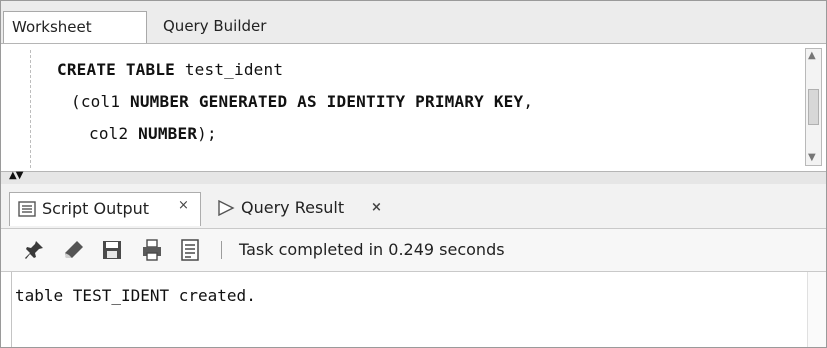 The image size is (827, 348). What do you see at coordinates (413, 22) in the screenshot?
I see `editor-tab-strip: Worksheet Query Builder` at bounding box center [413, 22].